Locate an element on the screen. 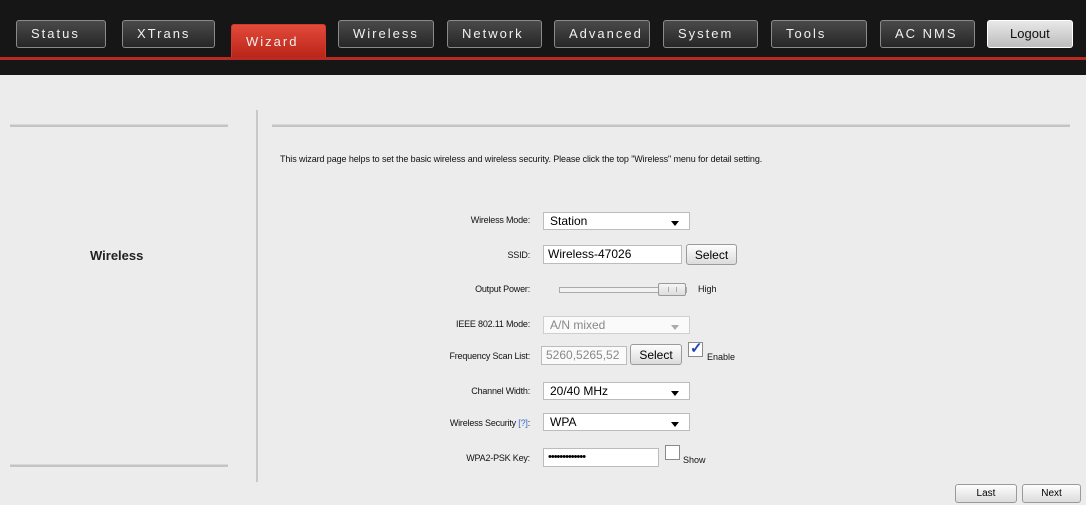 The width and height of the screenshot is (1086, 505). sidebar-top-rule is located at coordinates (119, 125).